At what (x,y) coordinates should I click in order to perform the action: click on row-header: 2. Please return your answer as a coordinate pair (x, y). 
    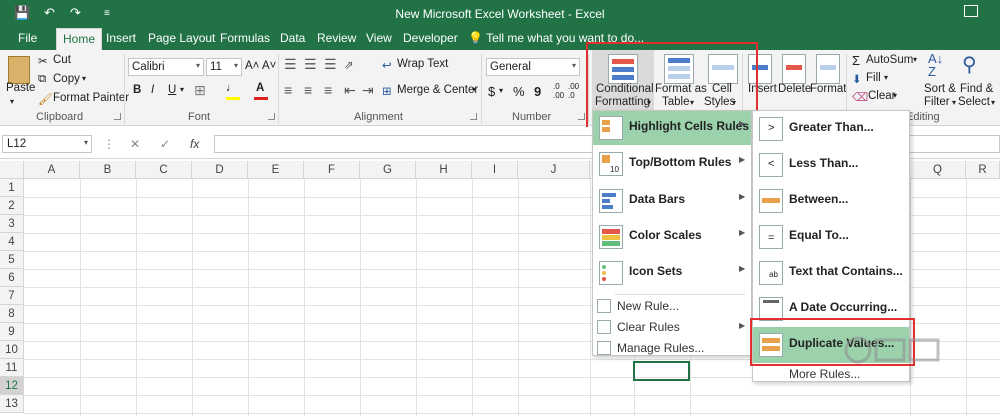
    Looking at the image, I should click on (12, 206).